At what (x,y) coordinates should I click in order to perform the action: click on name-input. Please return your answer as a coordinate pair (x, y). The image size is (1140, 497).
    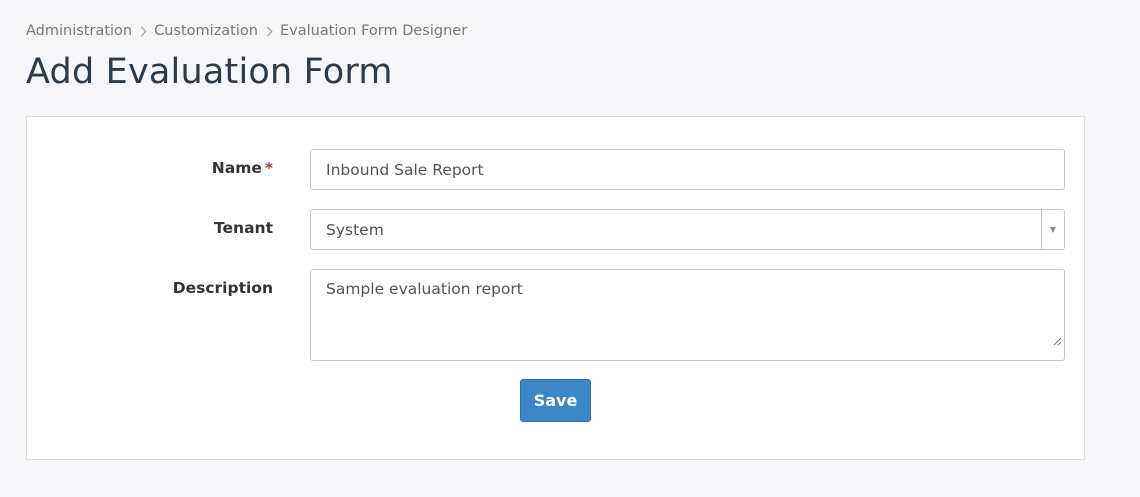
    Looking at the image, I should click on (687, 169).